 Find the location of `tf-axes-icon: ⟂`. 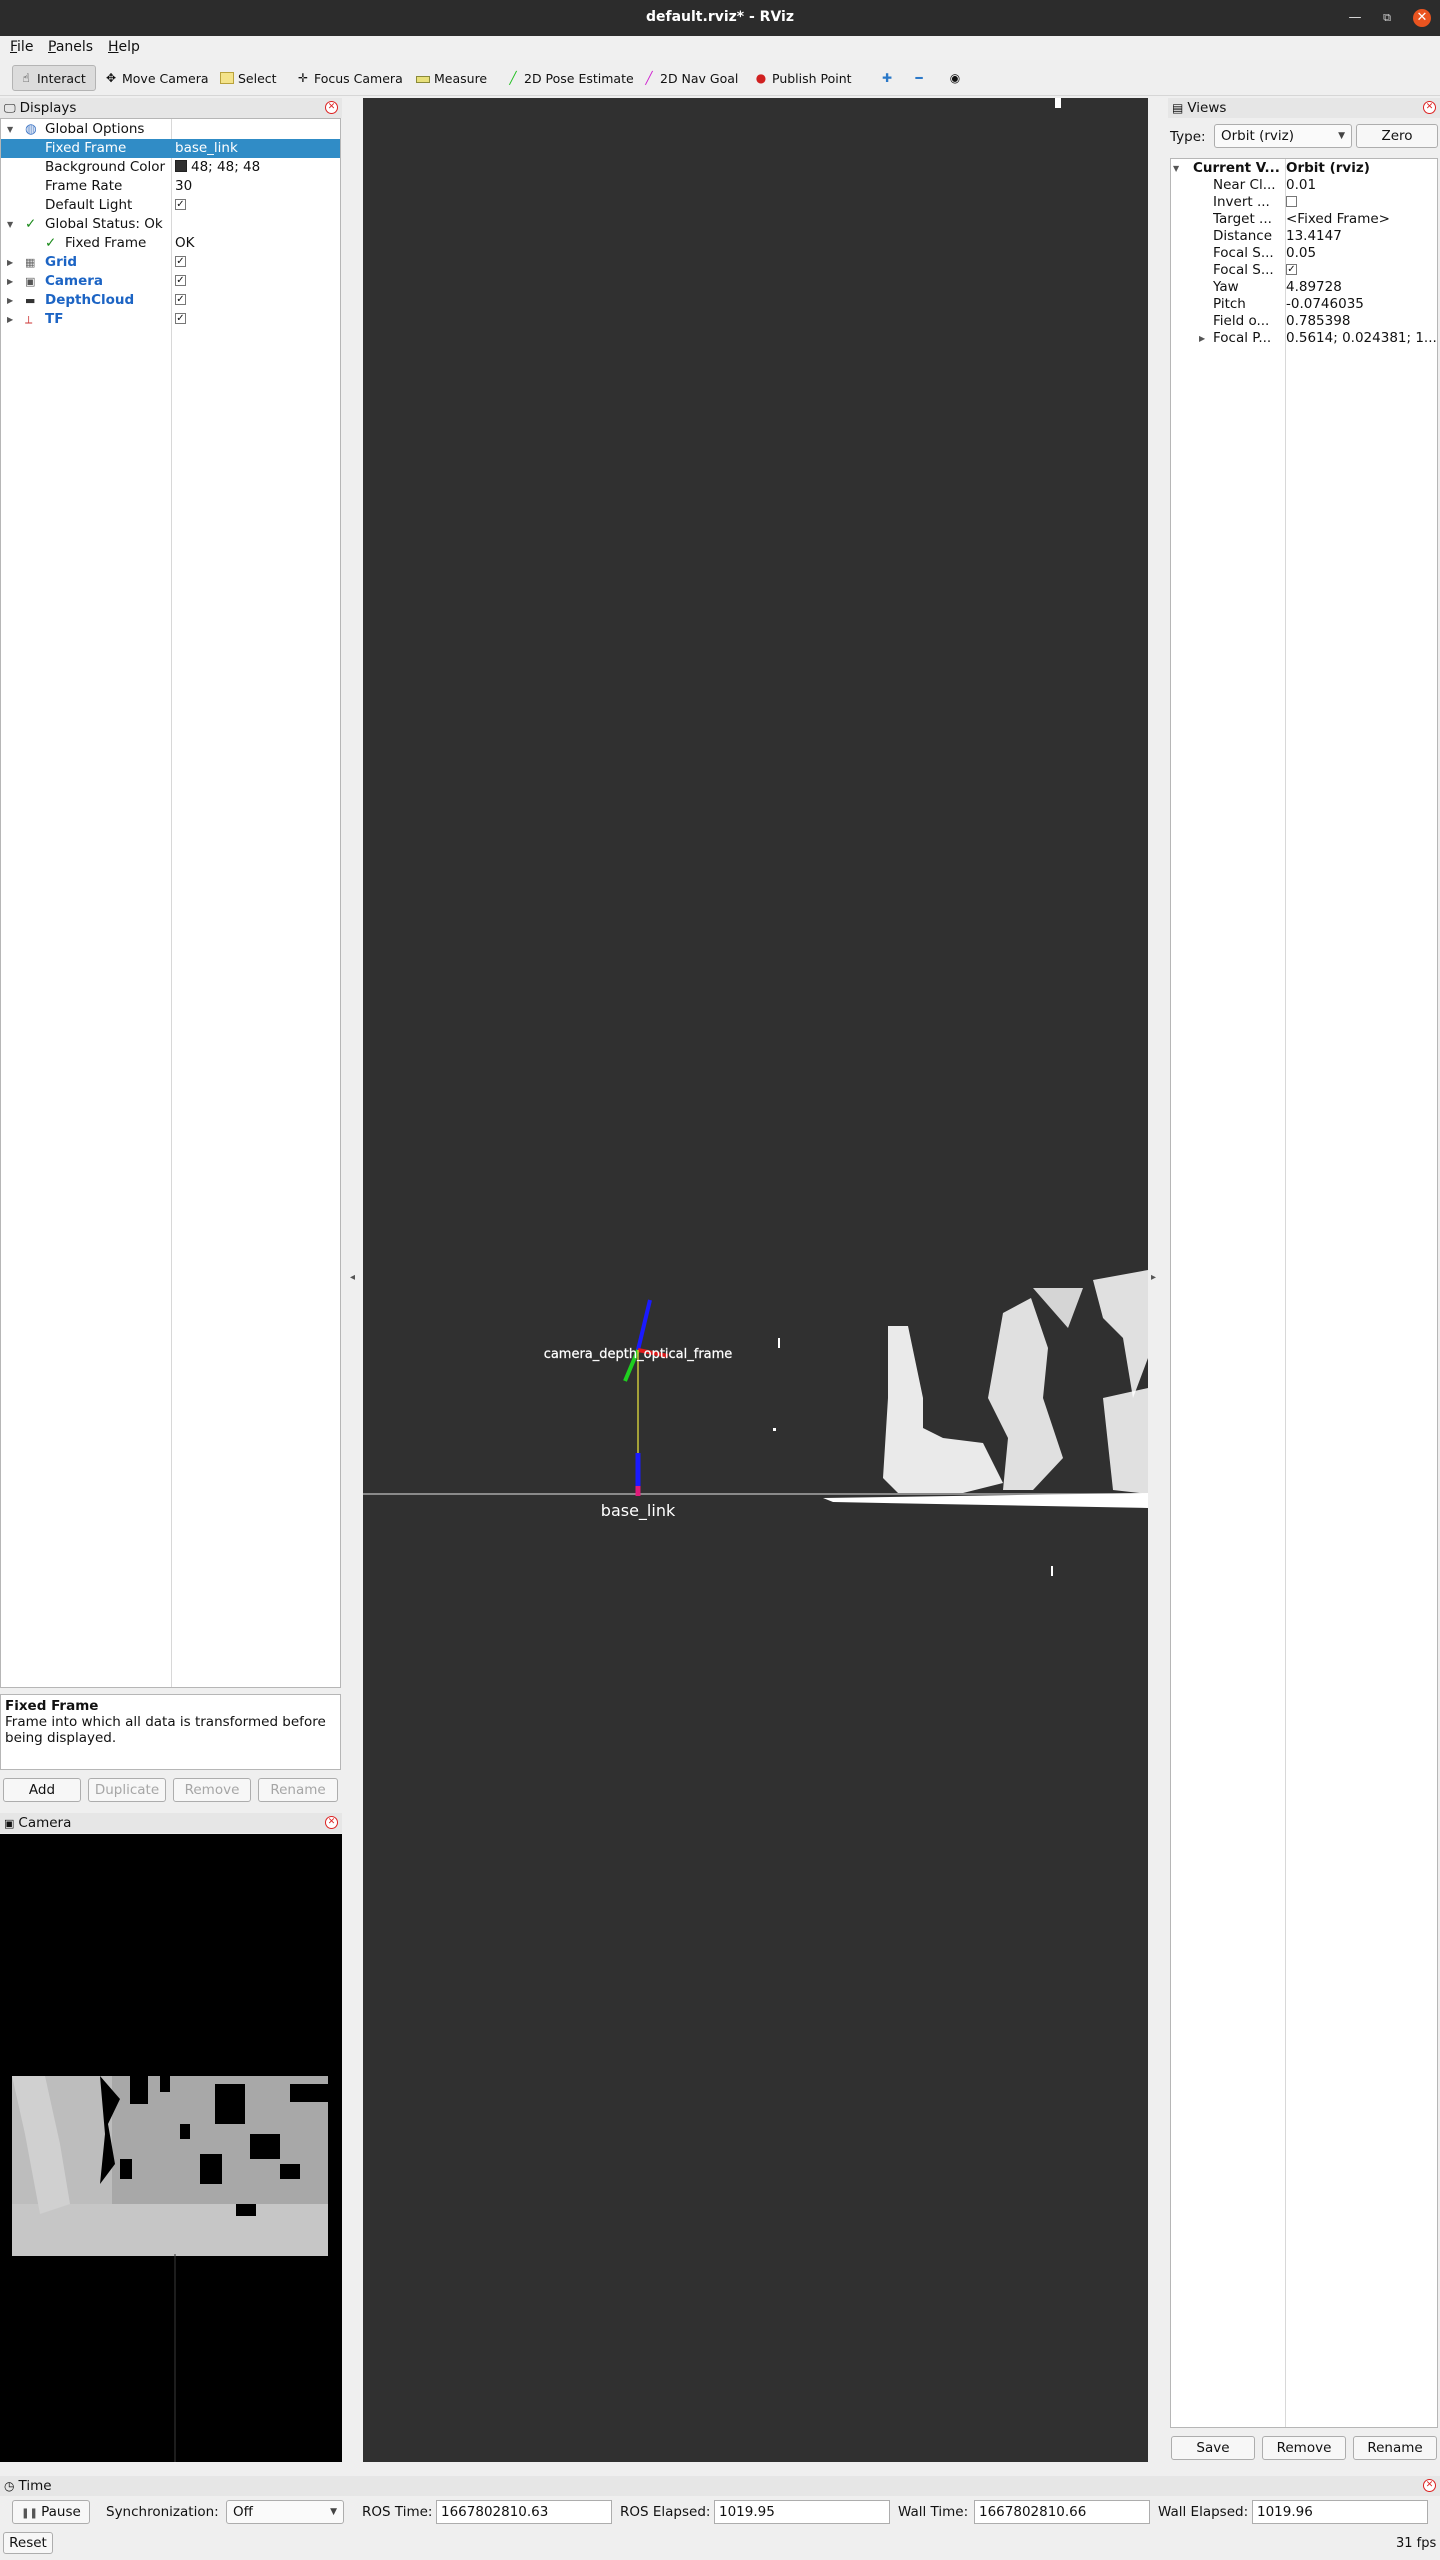

tf-axes-icon: ⟂ is located at coordinates (29, 319).